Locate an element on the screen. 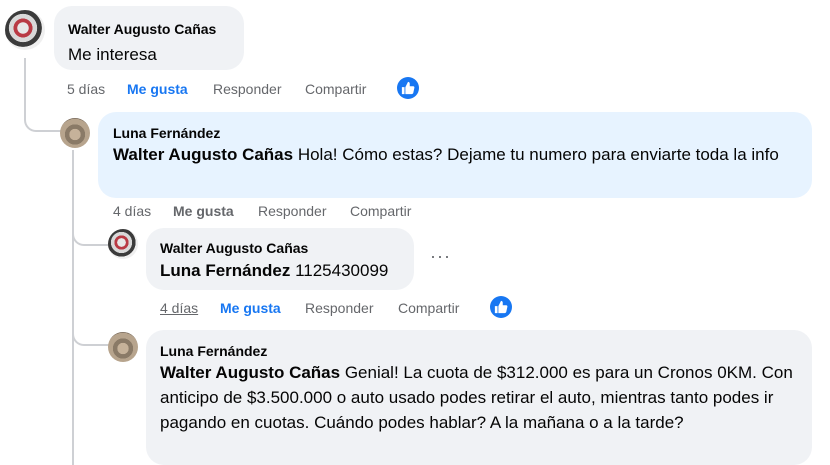 This screenshot has width=830, height=465. comment-body: 1125430099 is located at coordinates (339, 270).